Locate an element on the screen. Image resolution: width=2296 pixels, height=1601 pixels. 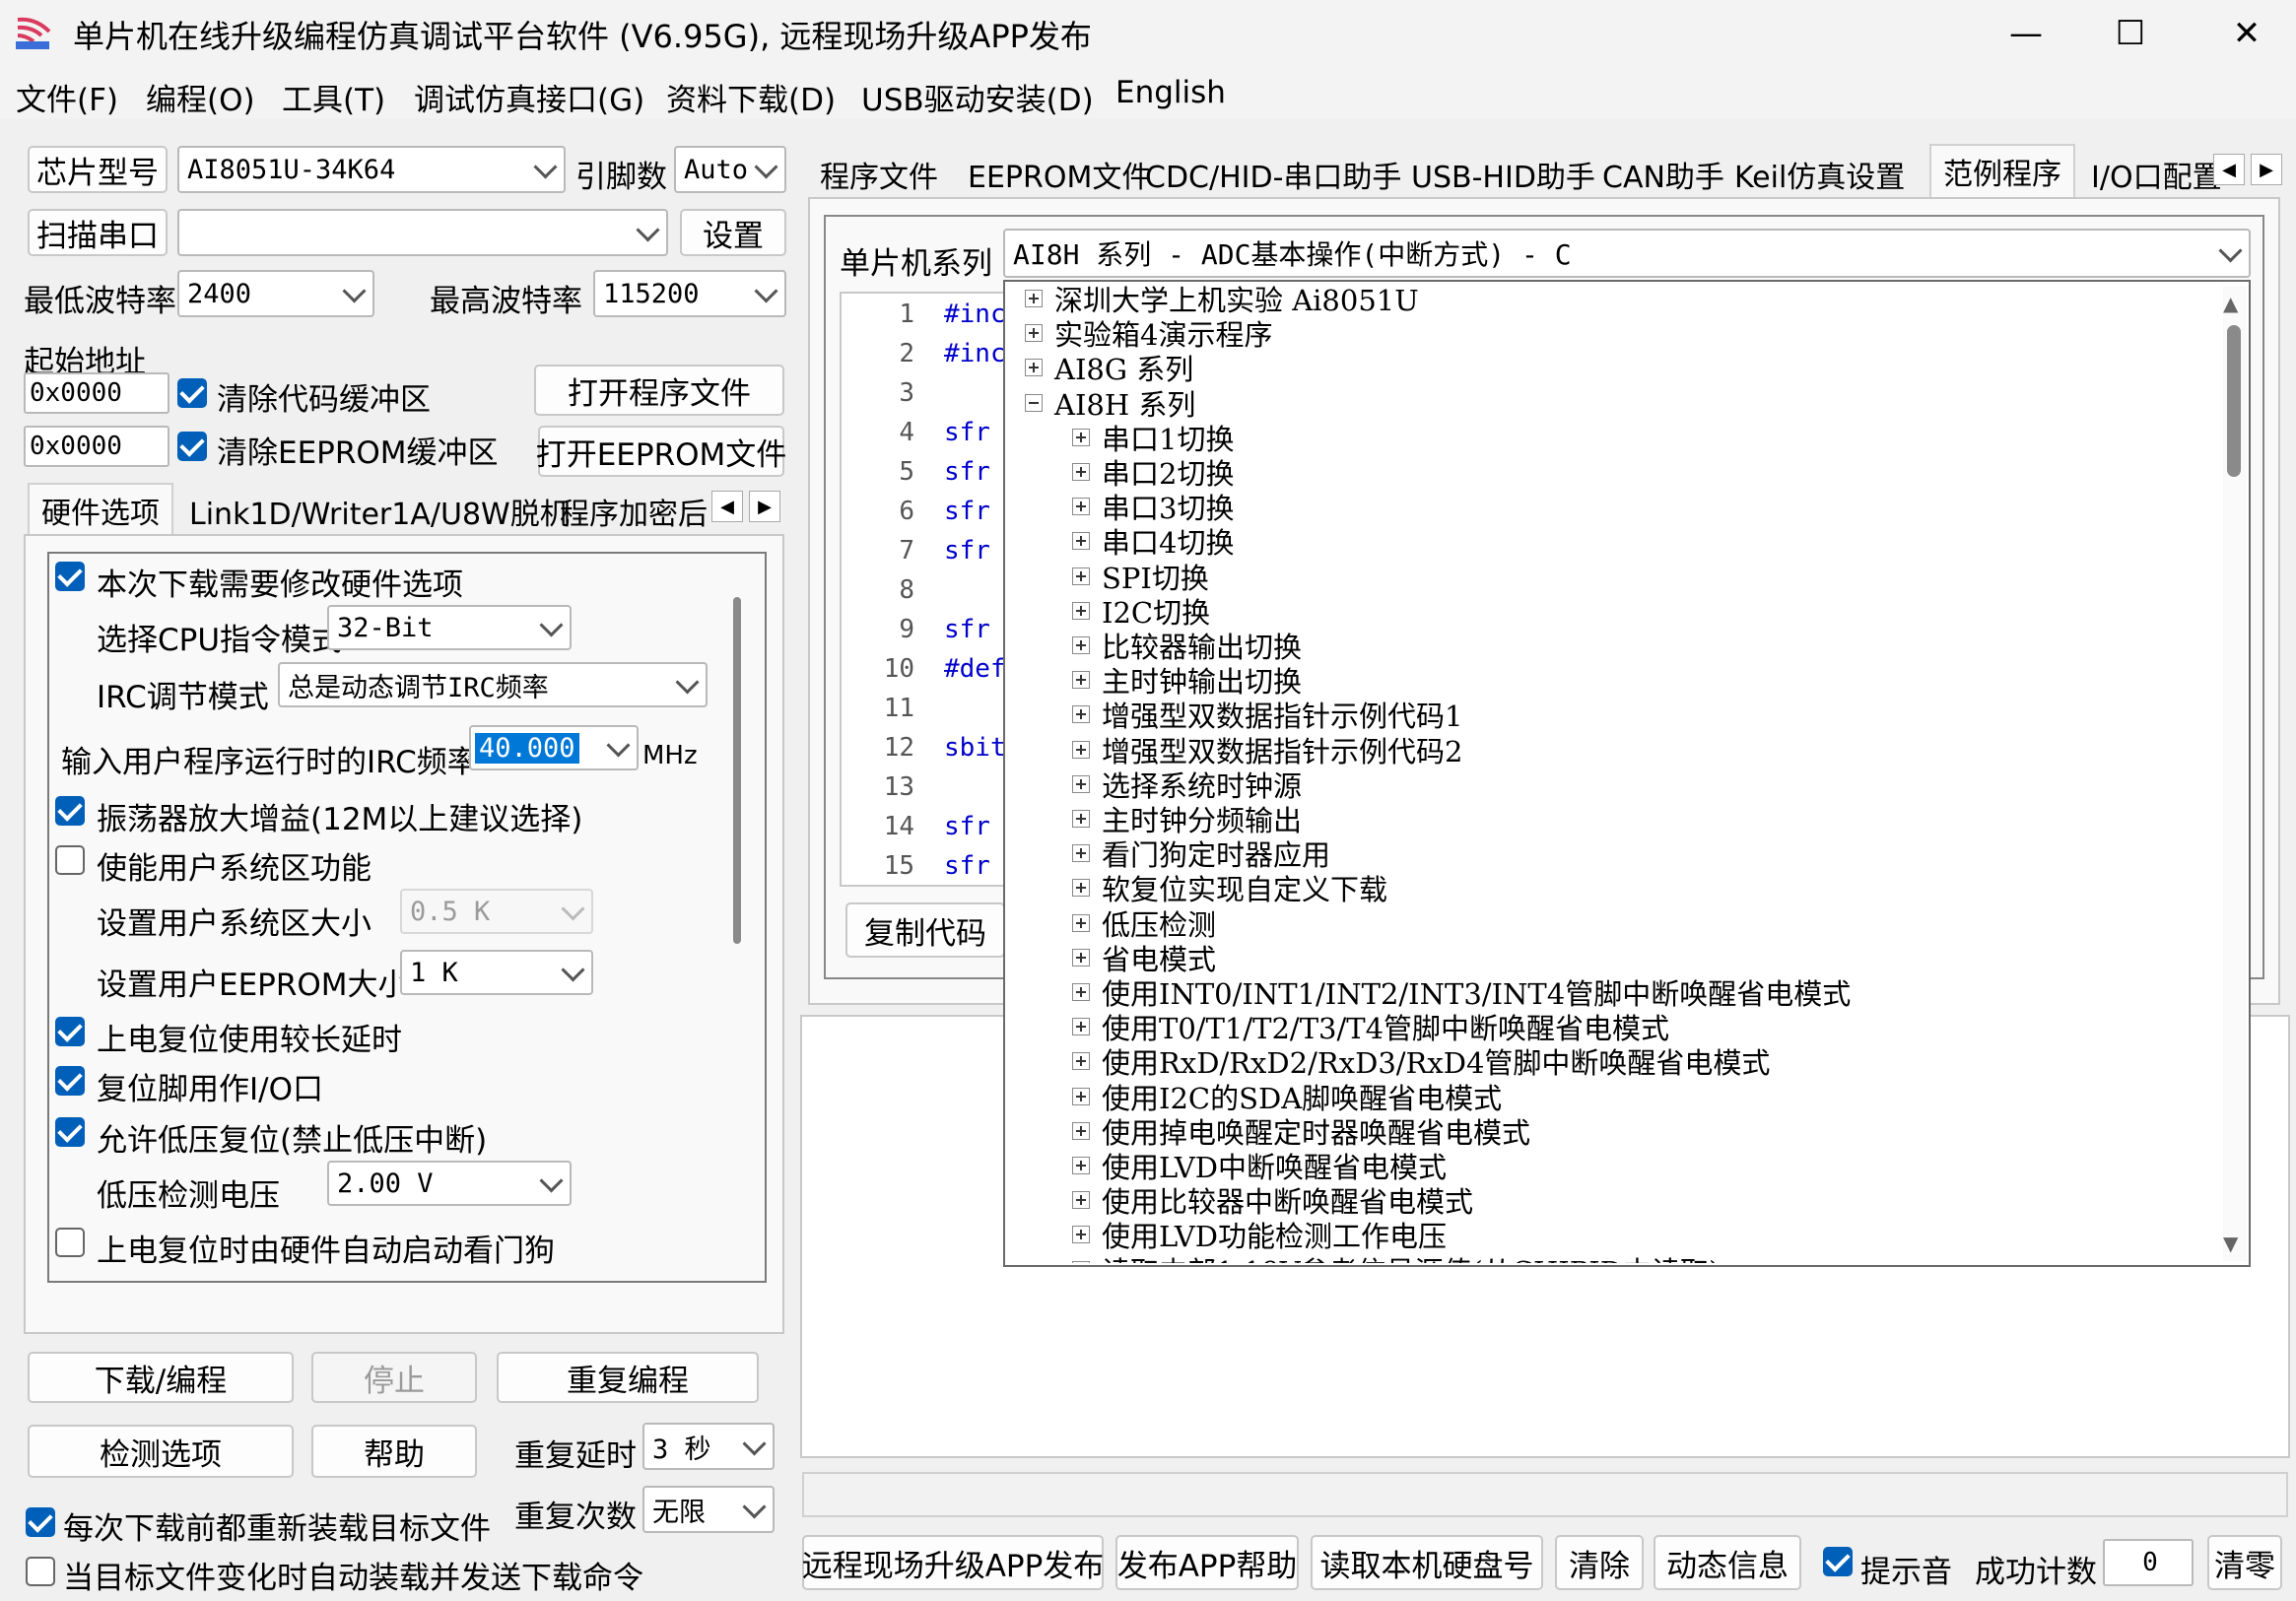
tree-child-item: 使用LVD中断唤醒省电模式 is located at coordinates (1259, 1166).